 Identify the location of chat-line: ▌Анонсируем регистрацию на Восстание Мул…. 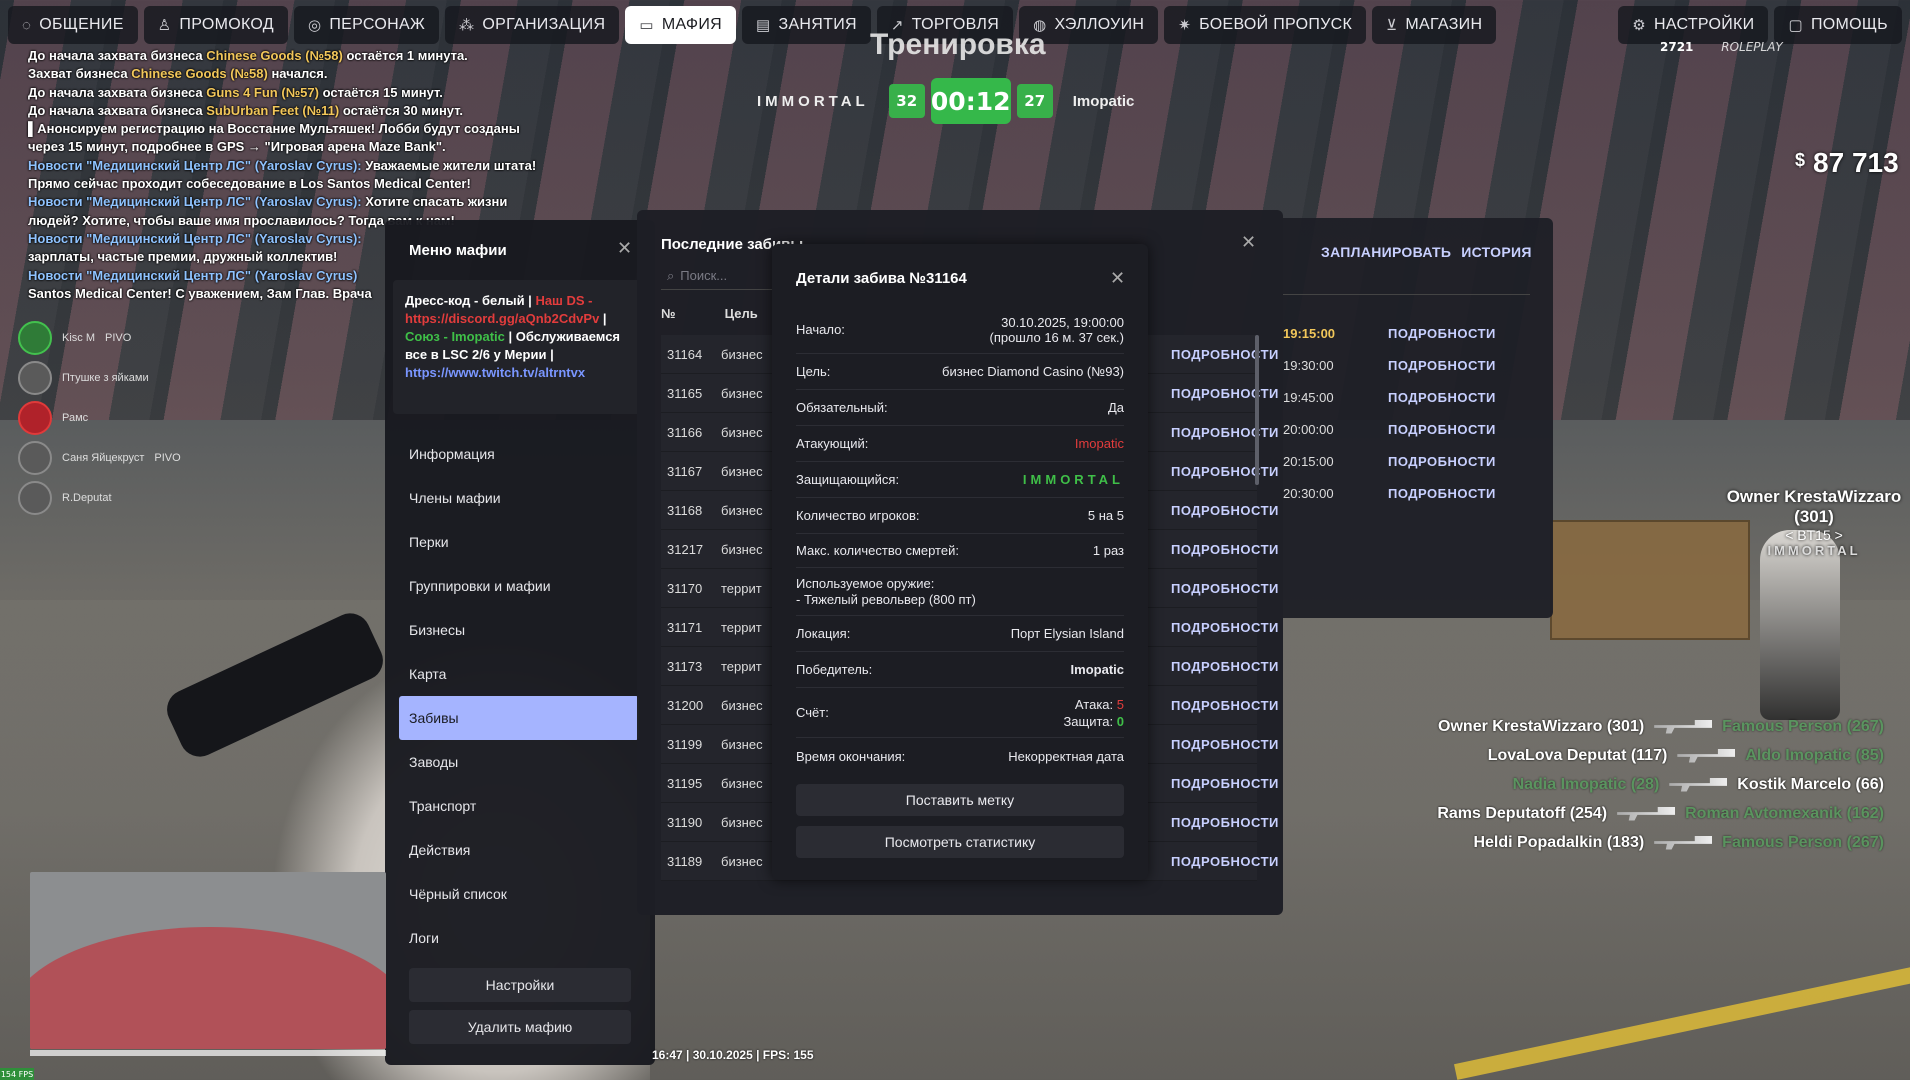
(318, 129).